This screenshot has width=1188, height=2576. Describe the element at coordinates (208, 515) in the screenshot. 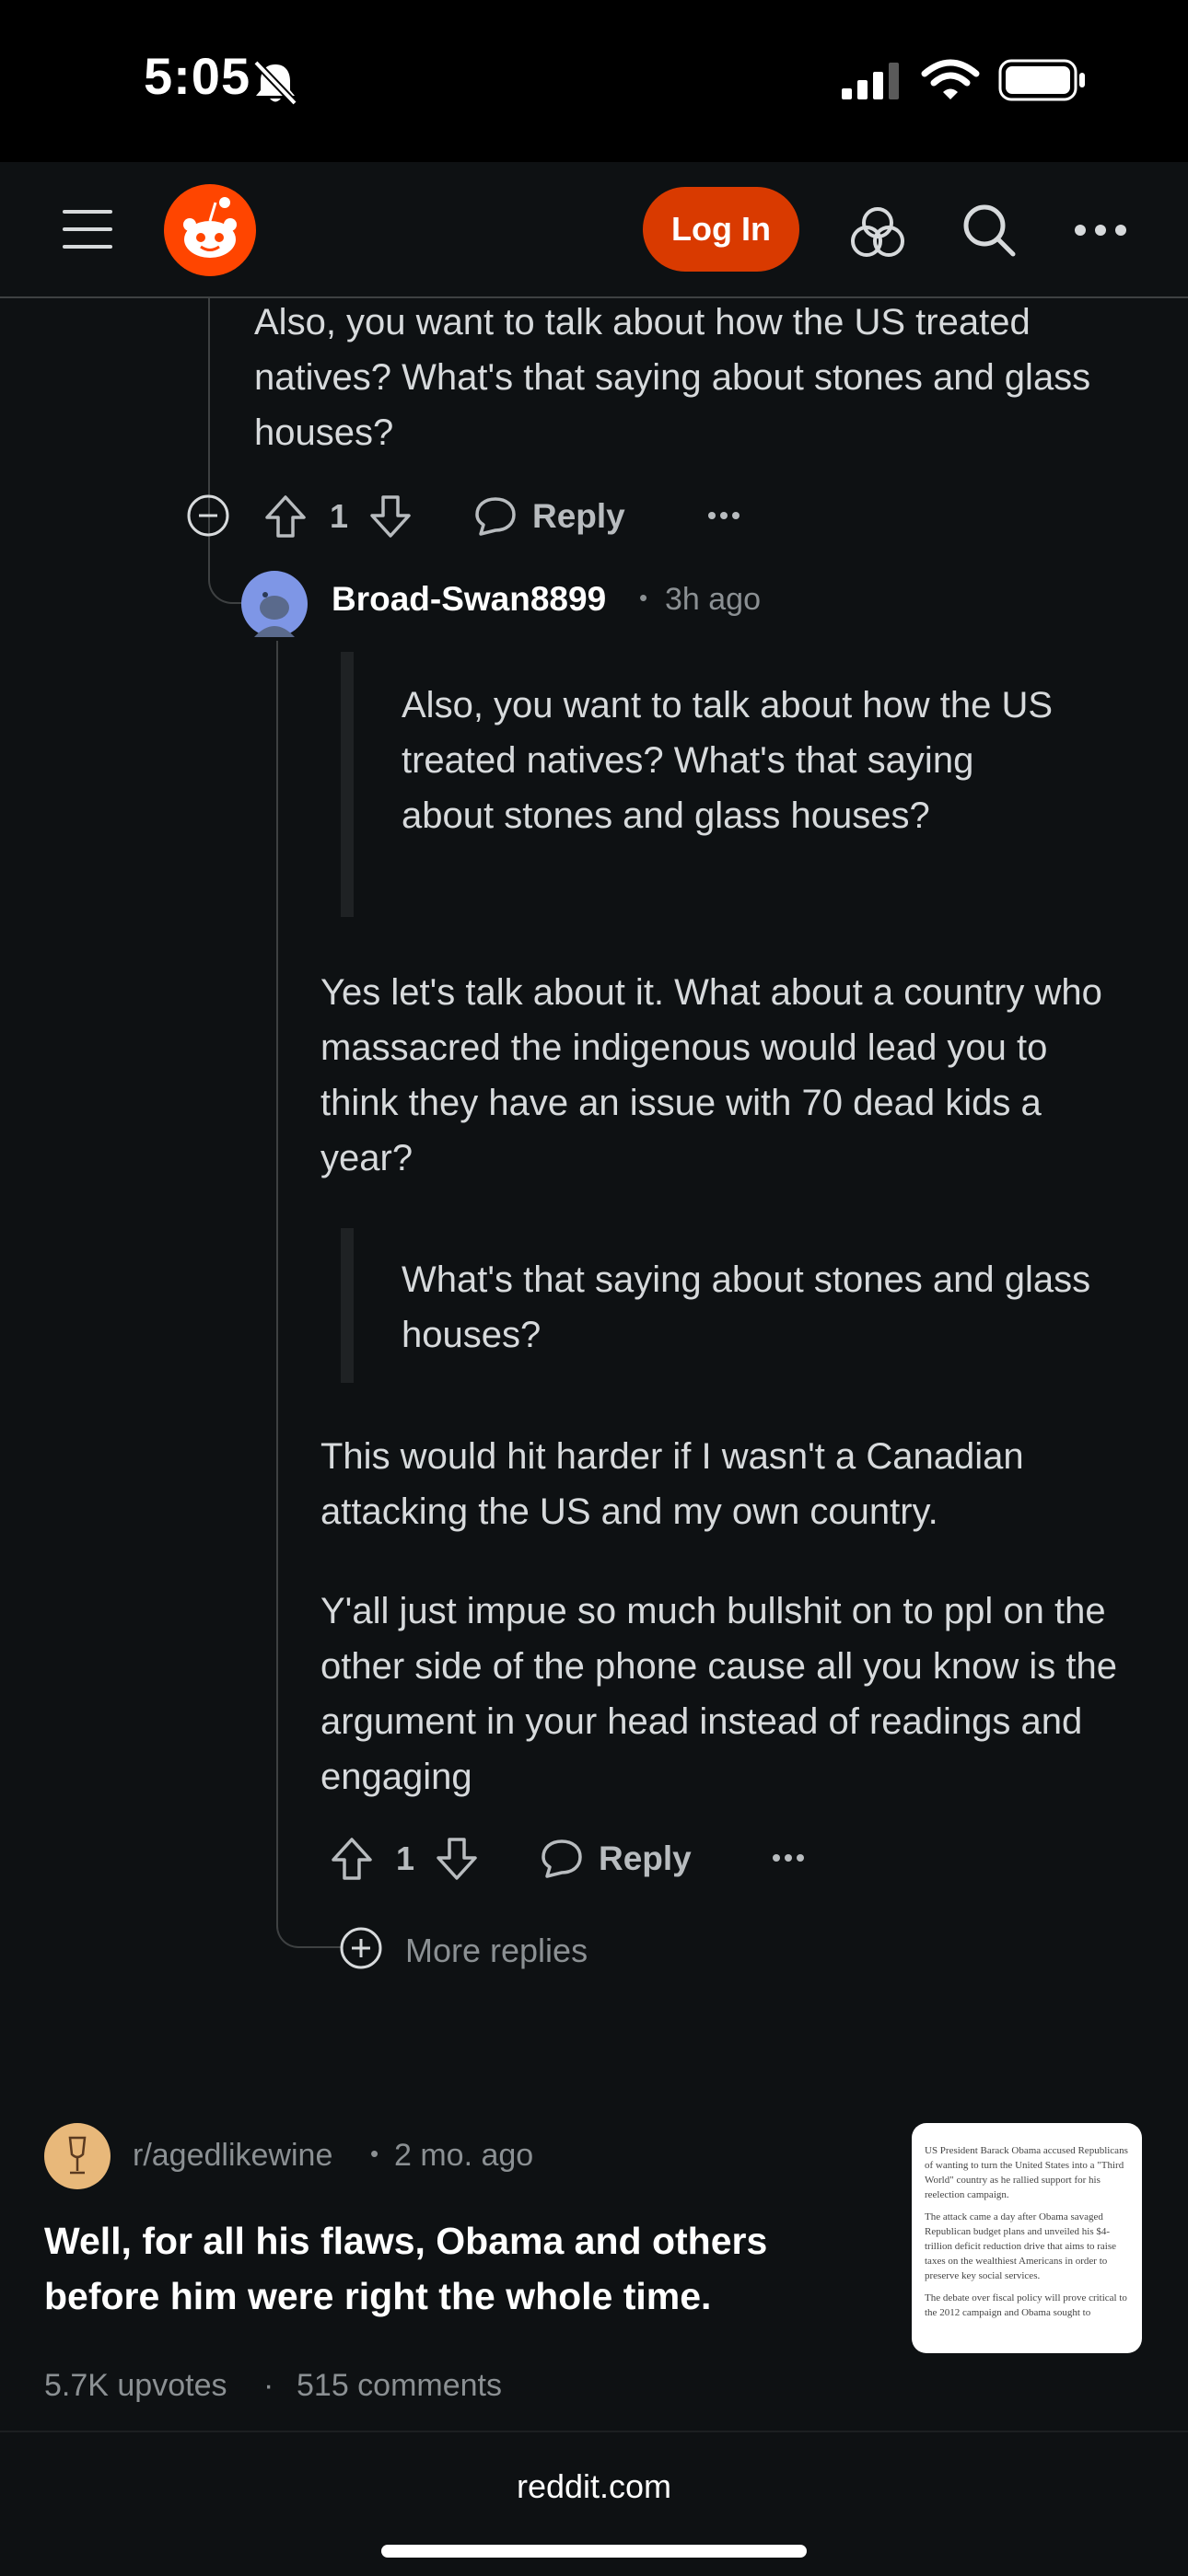

I see `collapse-icon` at that location.